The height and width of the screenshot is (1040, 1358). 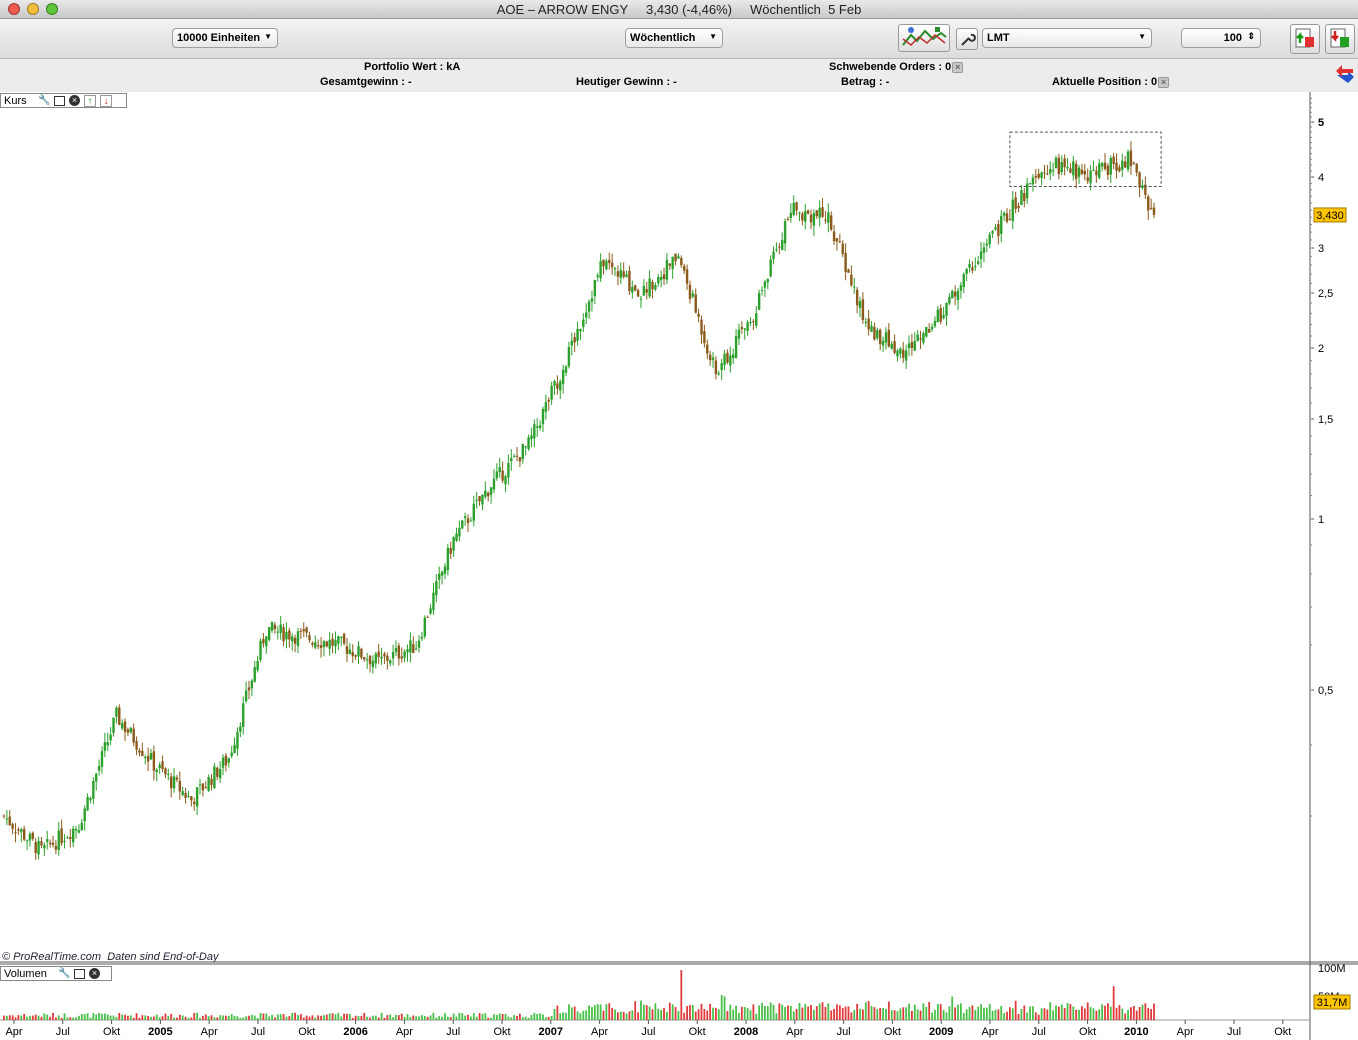 I want to click on move-up-icon: ↑, so click(x=90, y=100).